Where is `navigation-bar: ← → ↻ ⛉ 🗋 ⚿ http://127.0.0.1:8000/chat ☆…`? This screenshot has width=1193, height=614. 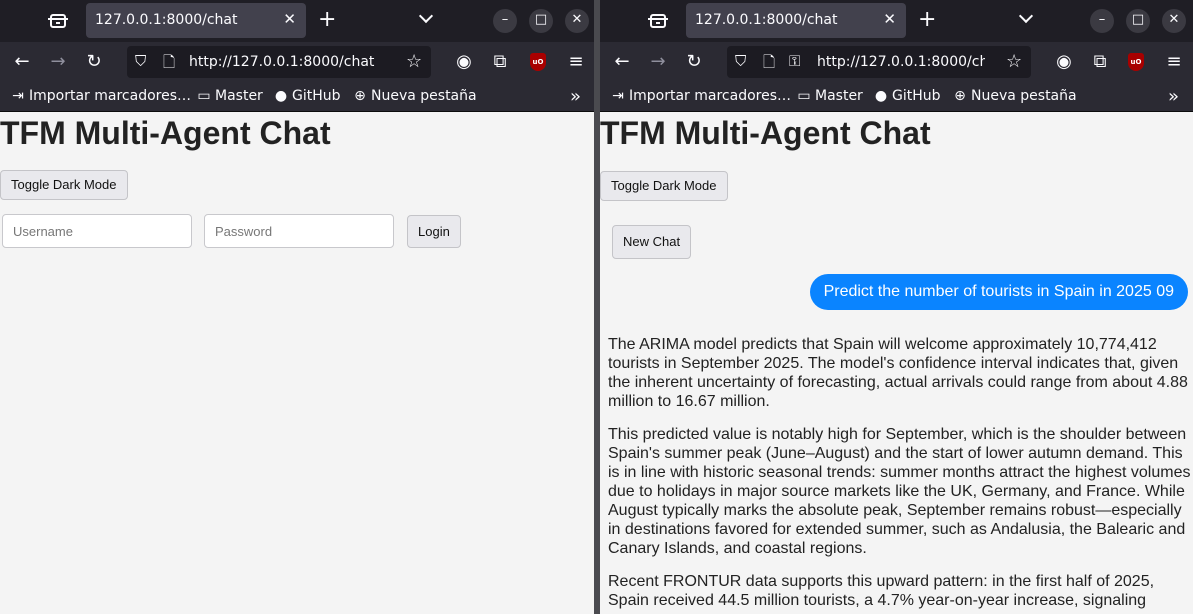 navigation-bar: ← → ↻ ⛉ 🗋 ⚿ http://127.0.0.1:8000/chat ☆… is located at coordinates (896, 62).